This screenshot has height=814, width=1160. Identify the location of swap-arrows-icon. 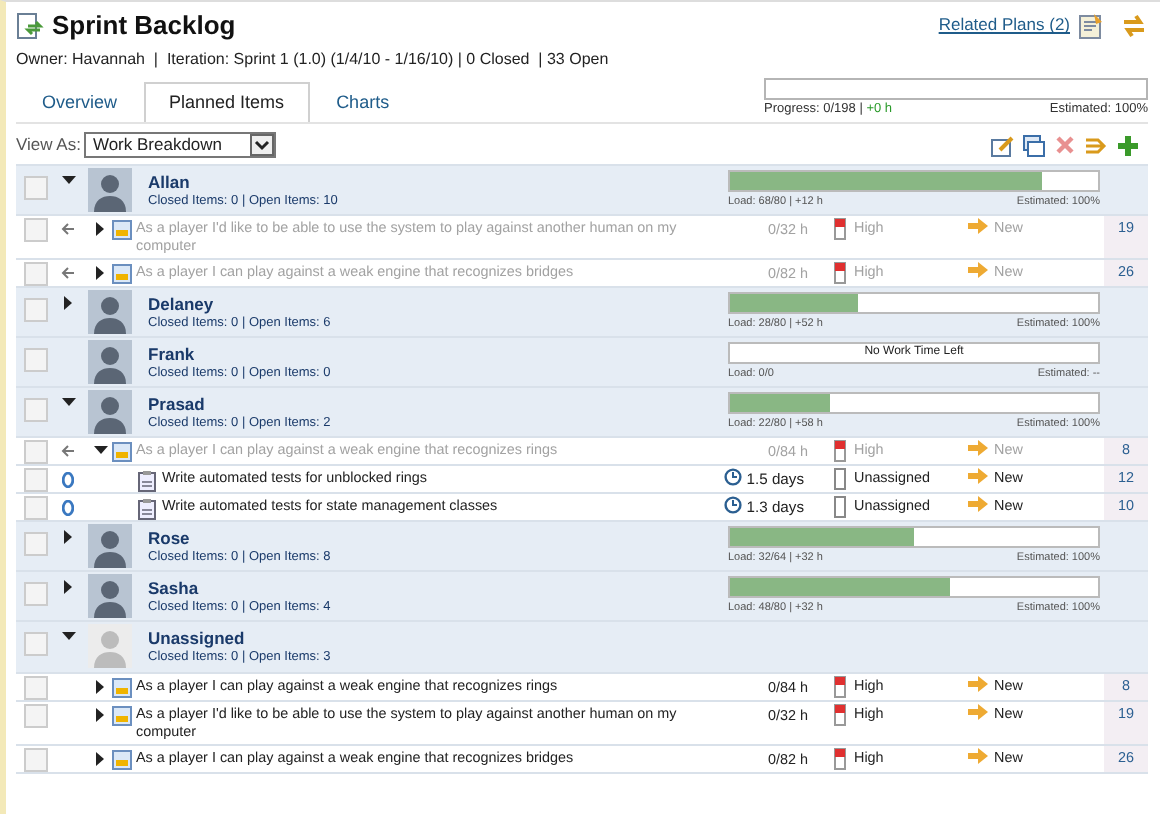
(1134, 25).